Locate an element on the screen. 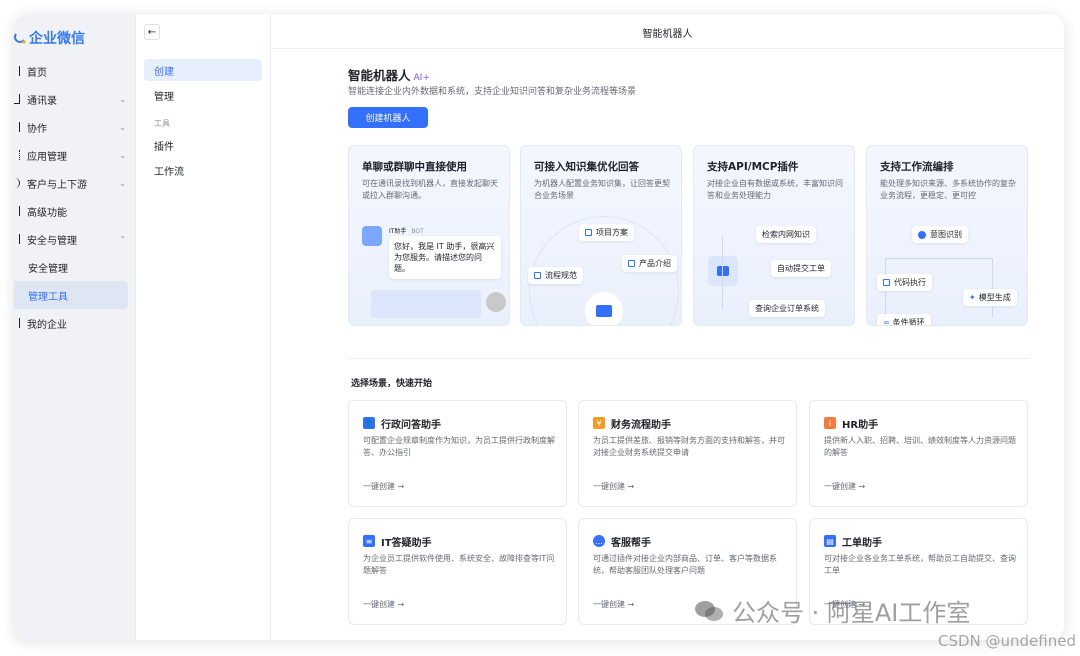 The width and height of the screenshot is (1080, 656). pill-label: 自动提交工单 is located at coordinates (801, 268).